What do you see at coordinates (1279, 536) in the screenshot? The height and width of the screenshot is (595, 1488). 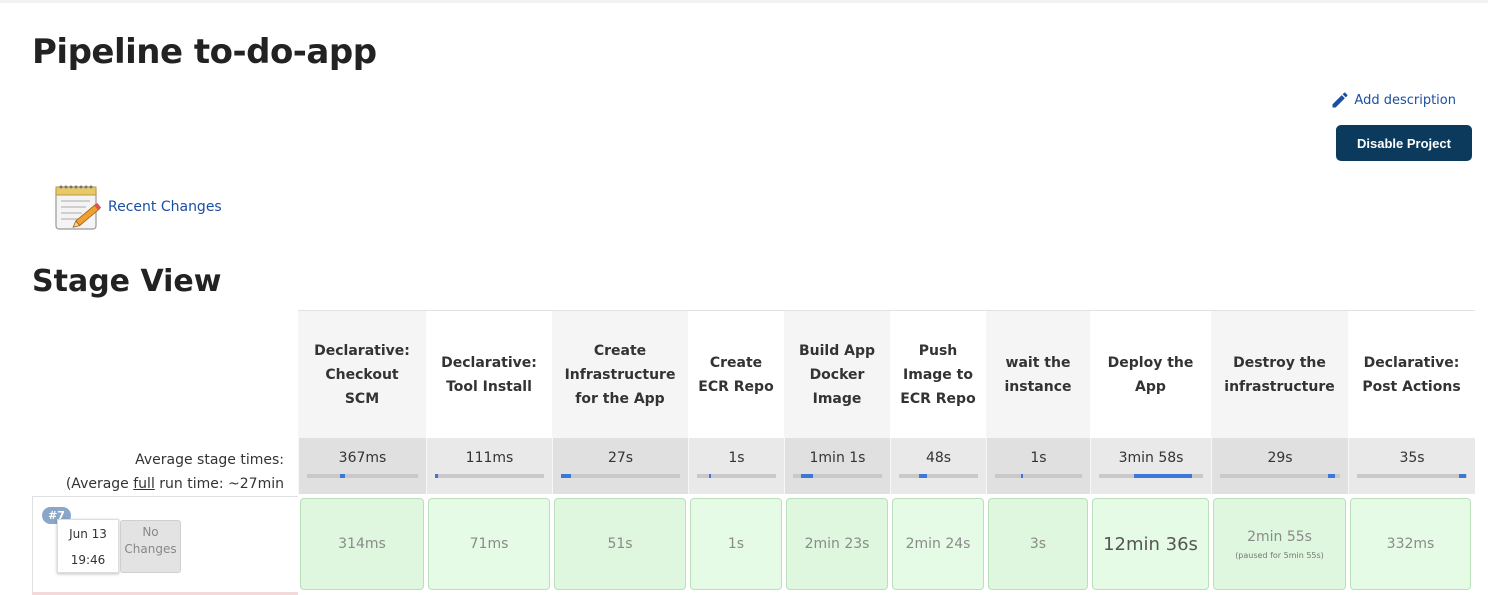 I see `stage-duration: 2min 55s` at bounding box center [1279, 536].